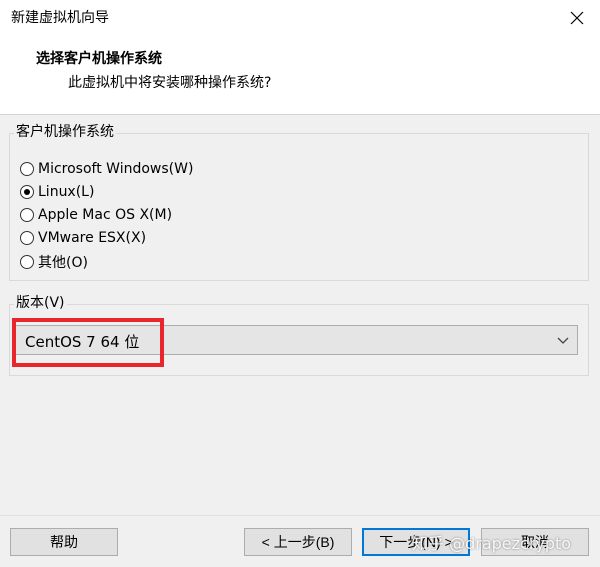 The image size is (600, 567). What do you see at coordinates (99, 59) in the screenshot?
I see `page-title: 选择客户机操作系统` at bounding box center [99, 59].